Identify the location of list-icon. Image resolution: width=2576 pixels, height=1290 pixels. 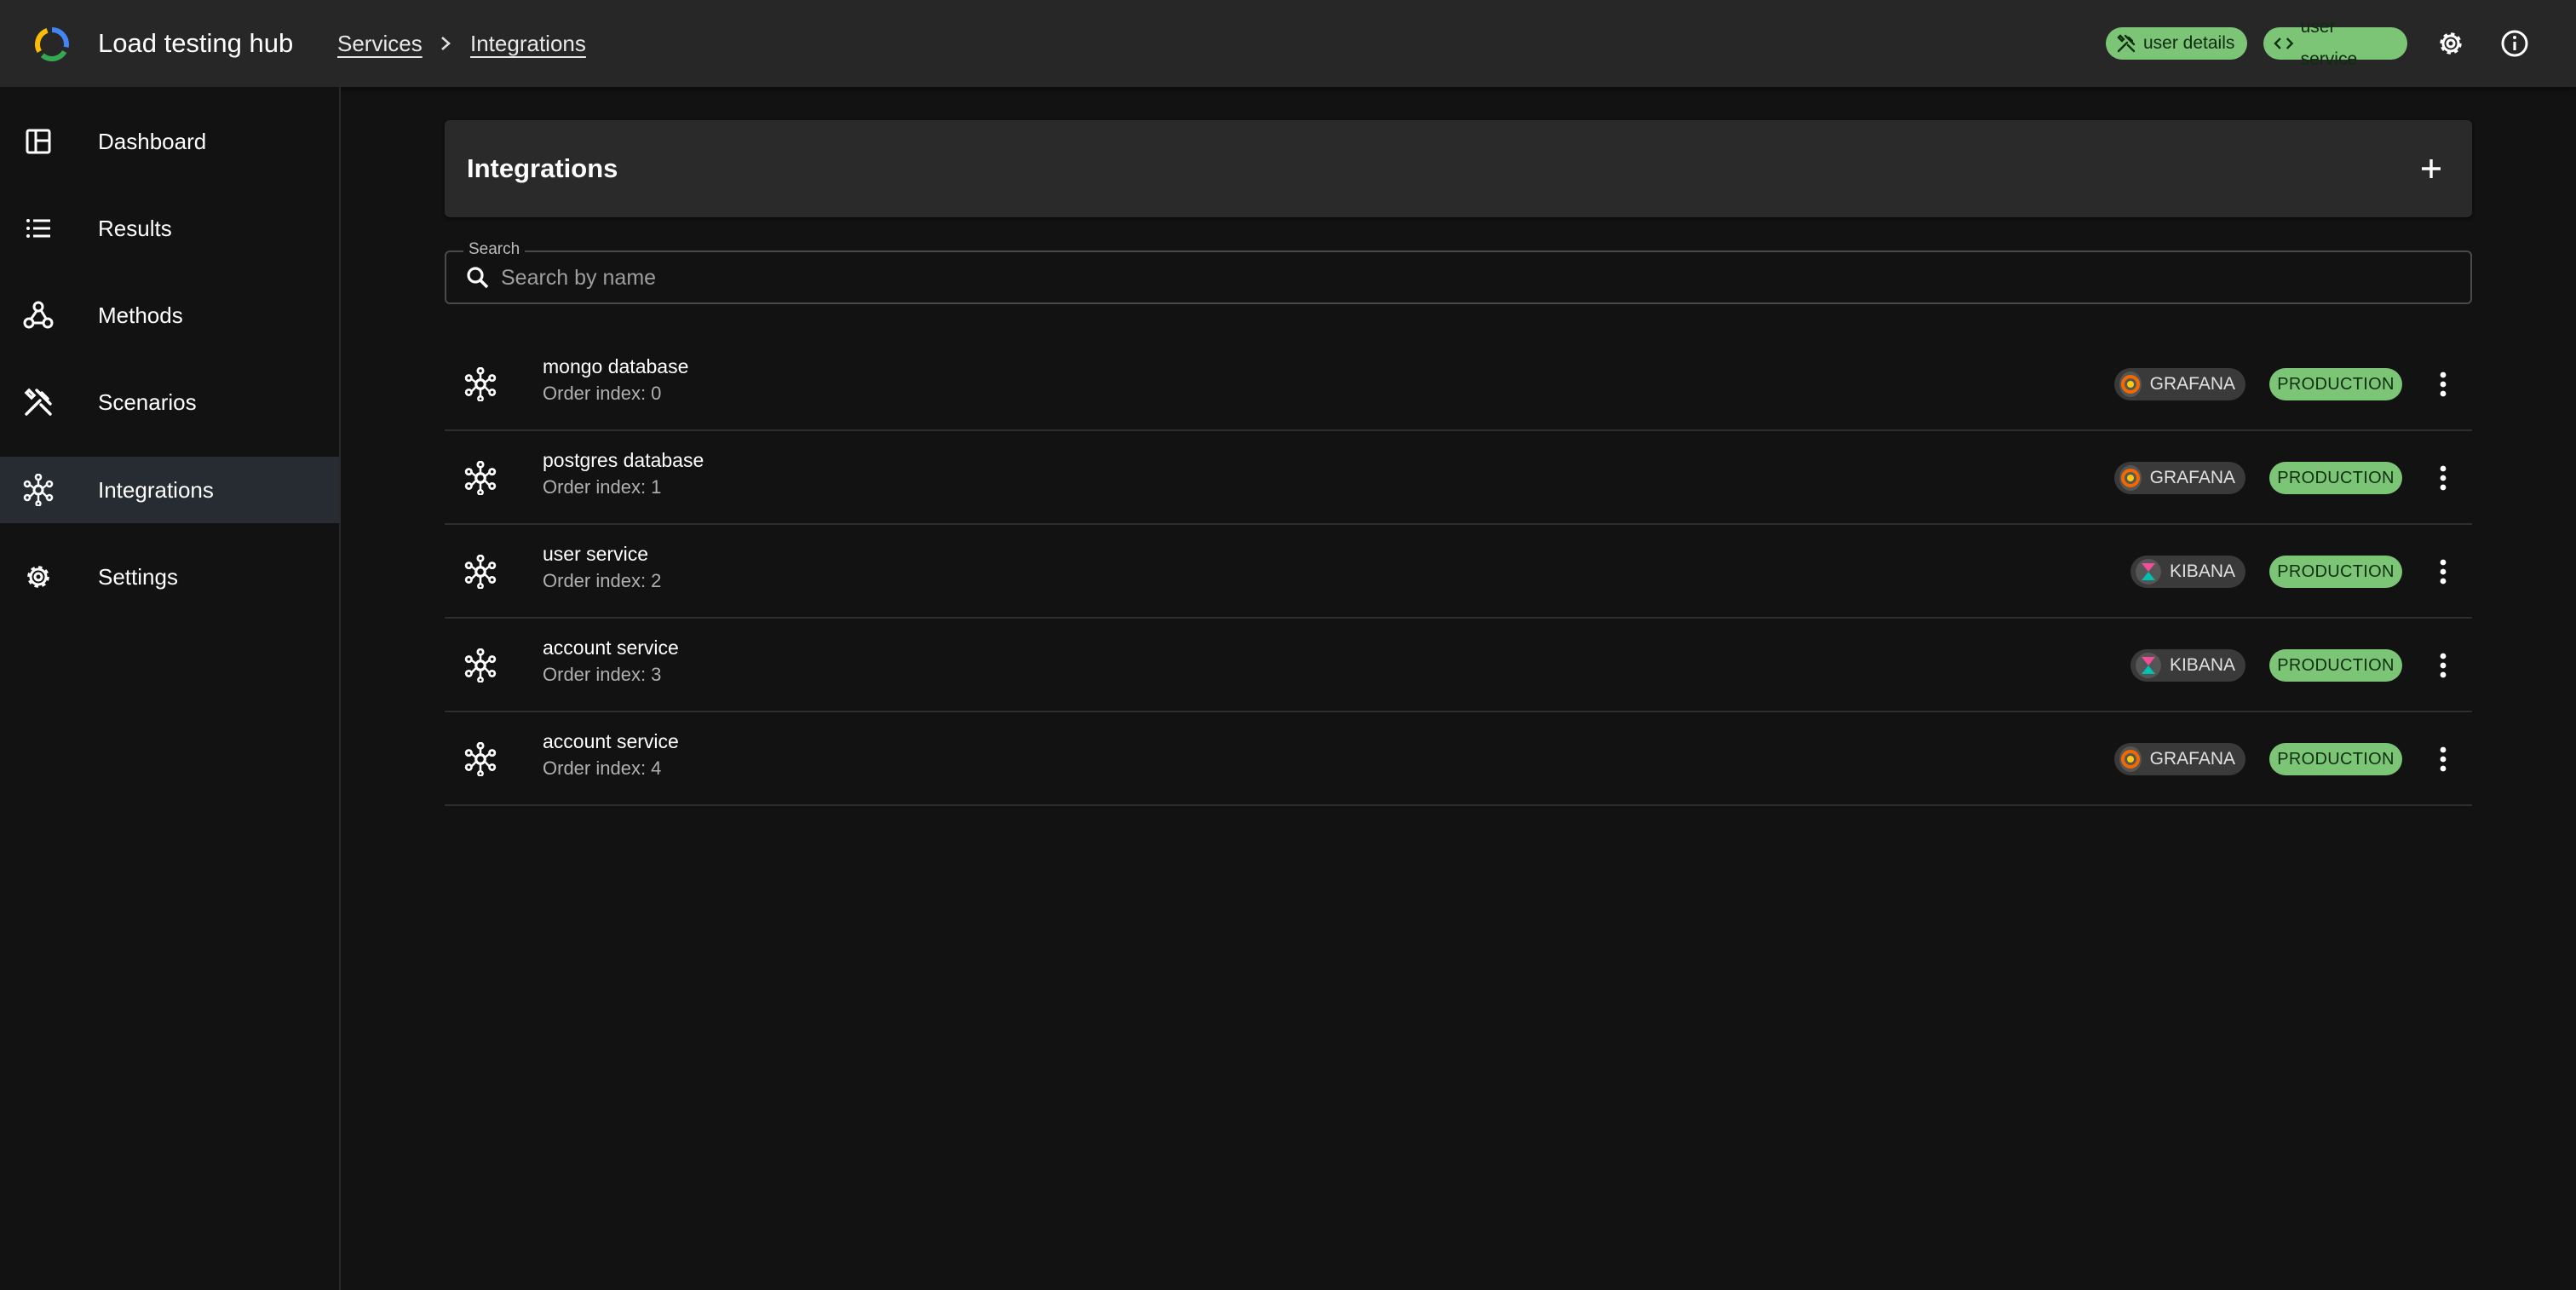
(38, 229).